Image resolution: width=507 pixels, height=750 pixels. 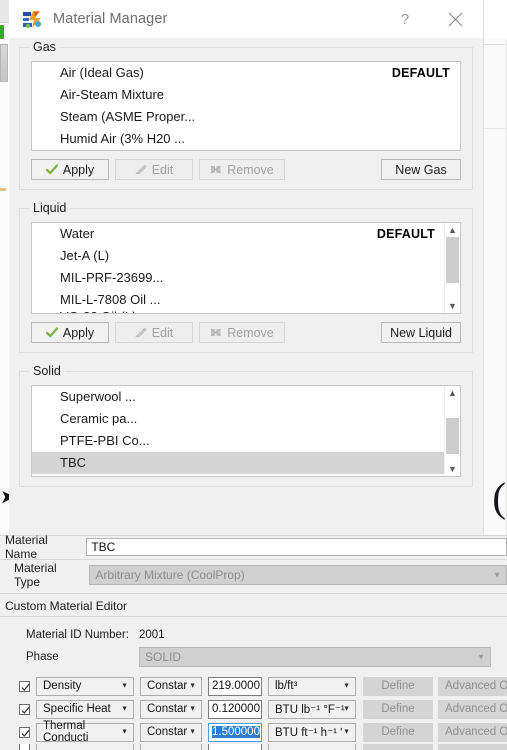 What do you see at coordinates (246, 73) in the screenshot?
I see `list-item: Air (Ideal Gas) DEFAULT` at bounding box center [246, 73].